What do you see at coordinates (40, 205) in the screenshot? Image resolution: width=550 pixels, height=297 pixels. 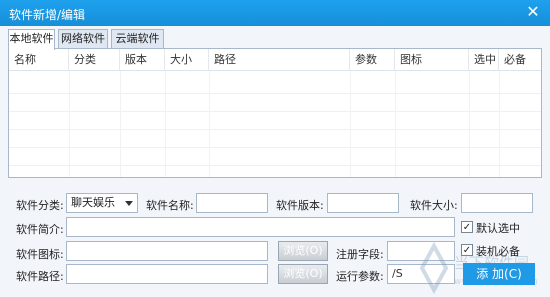 I see `category-label: 软件分类:` at bounding box center [40, 205].